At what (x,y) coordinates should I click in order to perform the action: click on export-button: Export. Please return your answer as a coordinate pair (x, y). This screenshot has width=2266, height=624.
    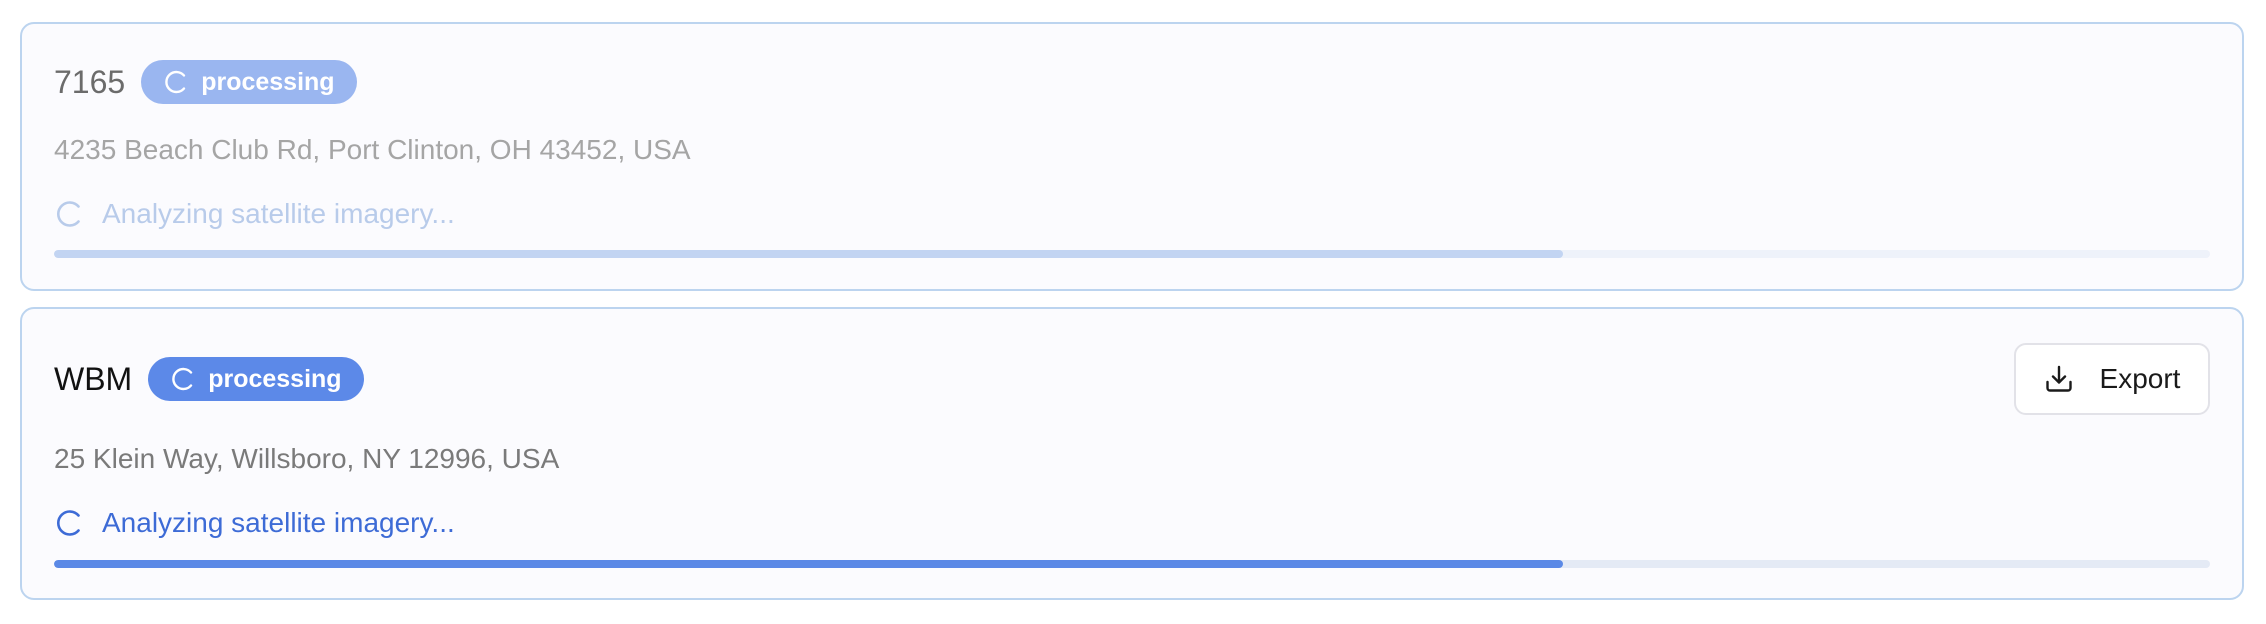
    Looking at the image, I should click on (2112, 379).